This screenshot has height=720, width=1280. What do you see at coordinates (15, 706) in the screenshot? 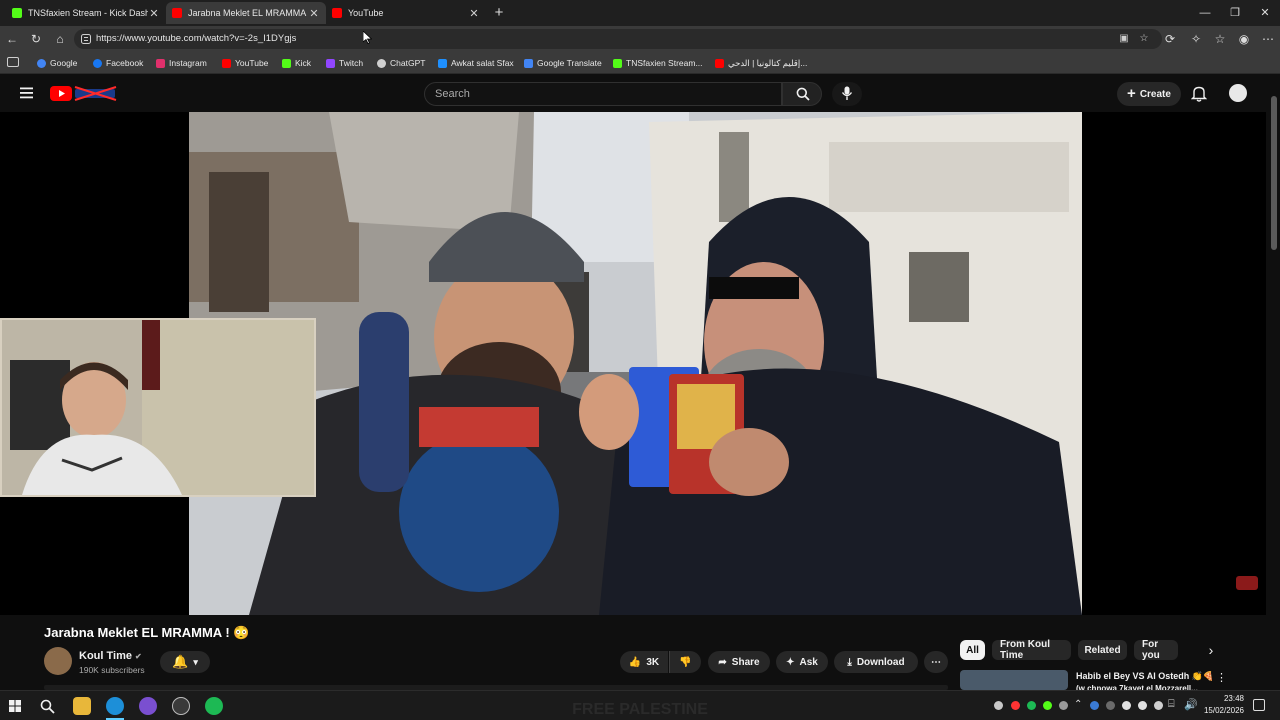
I see `windows-start-icon` at bounding box center [15, 706].